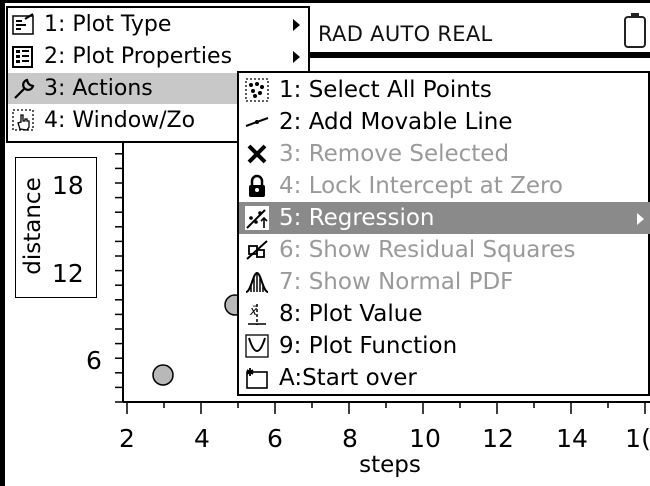 The image size is (650, 486). What do you see at coordinates (350, 438) in the screenshot?
I see `x-tick-label: 8` at bounding box center [350, 438].